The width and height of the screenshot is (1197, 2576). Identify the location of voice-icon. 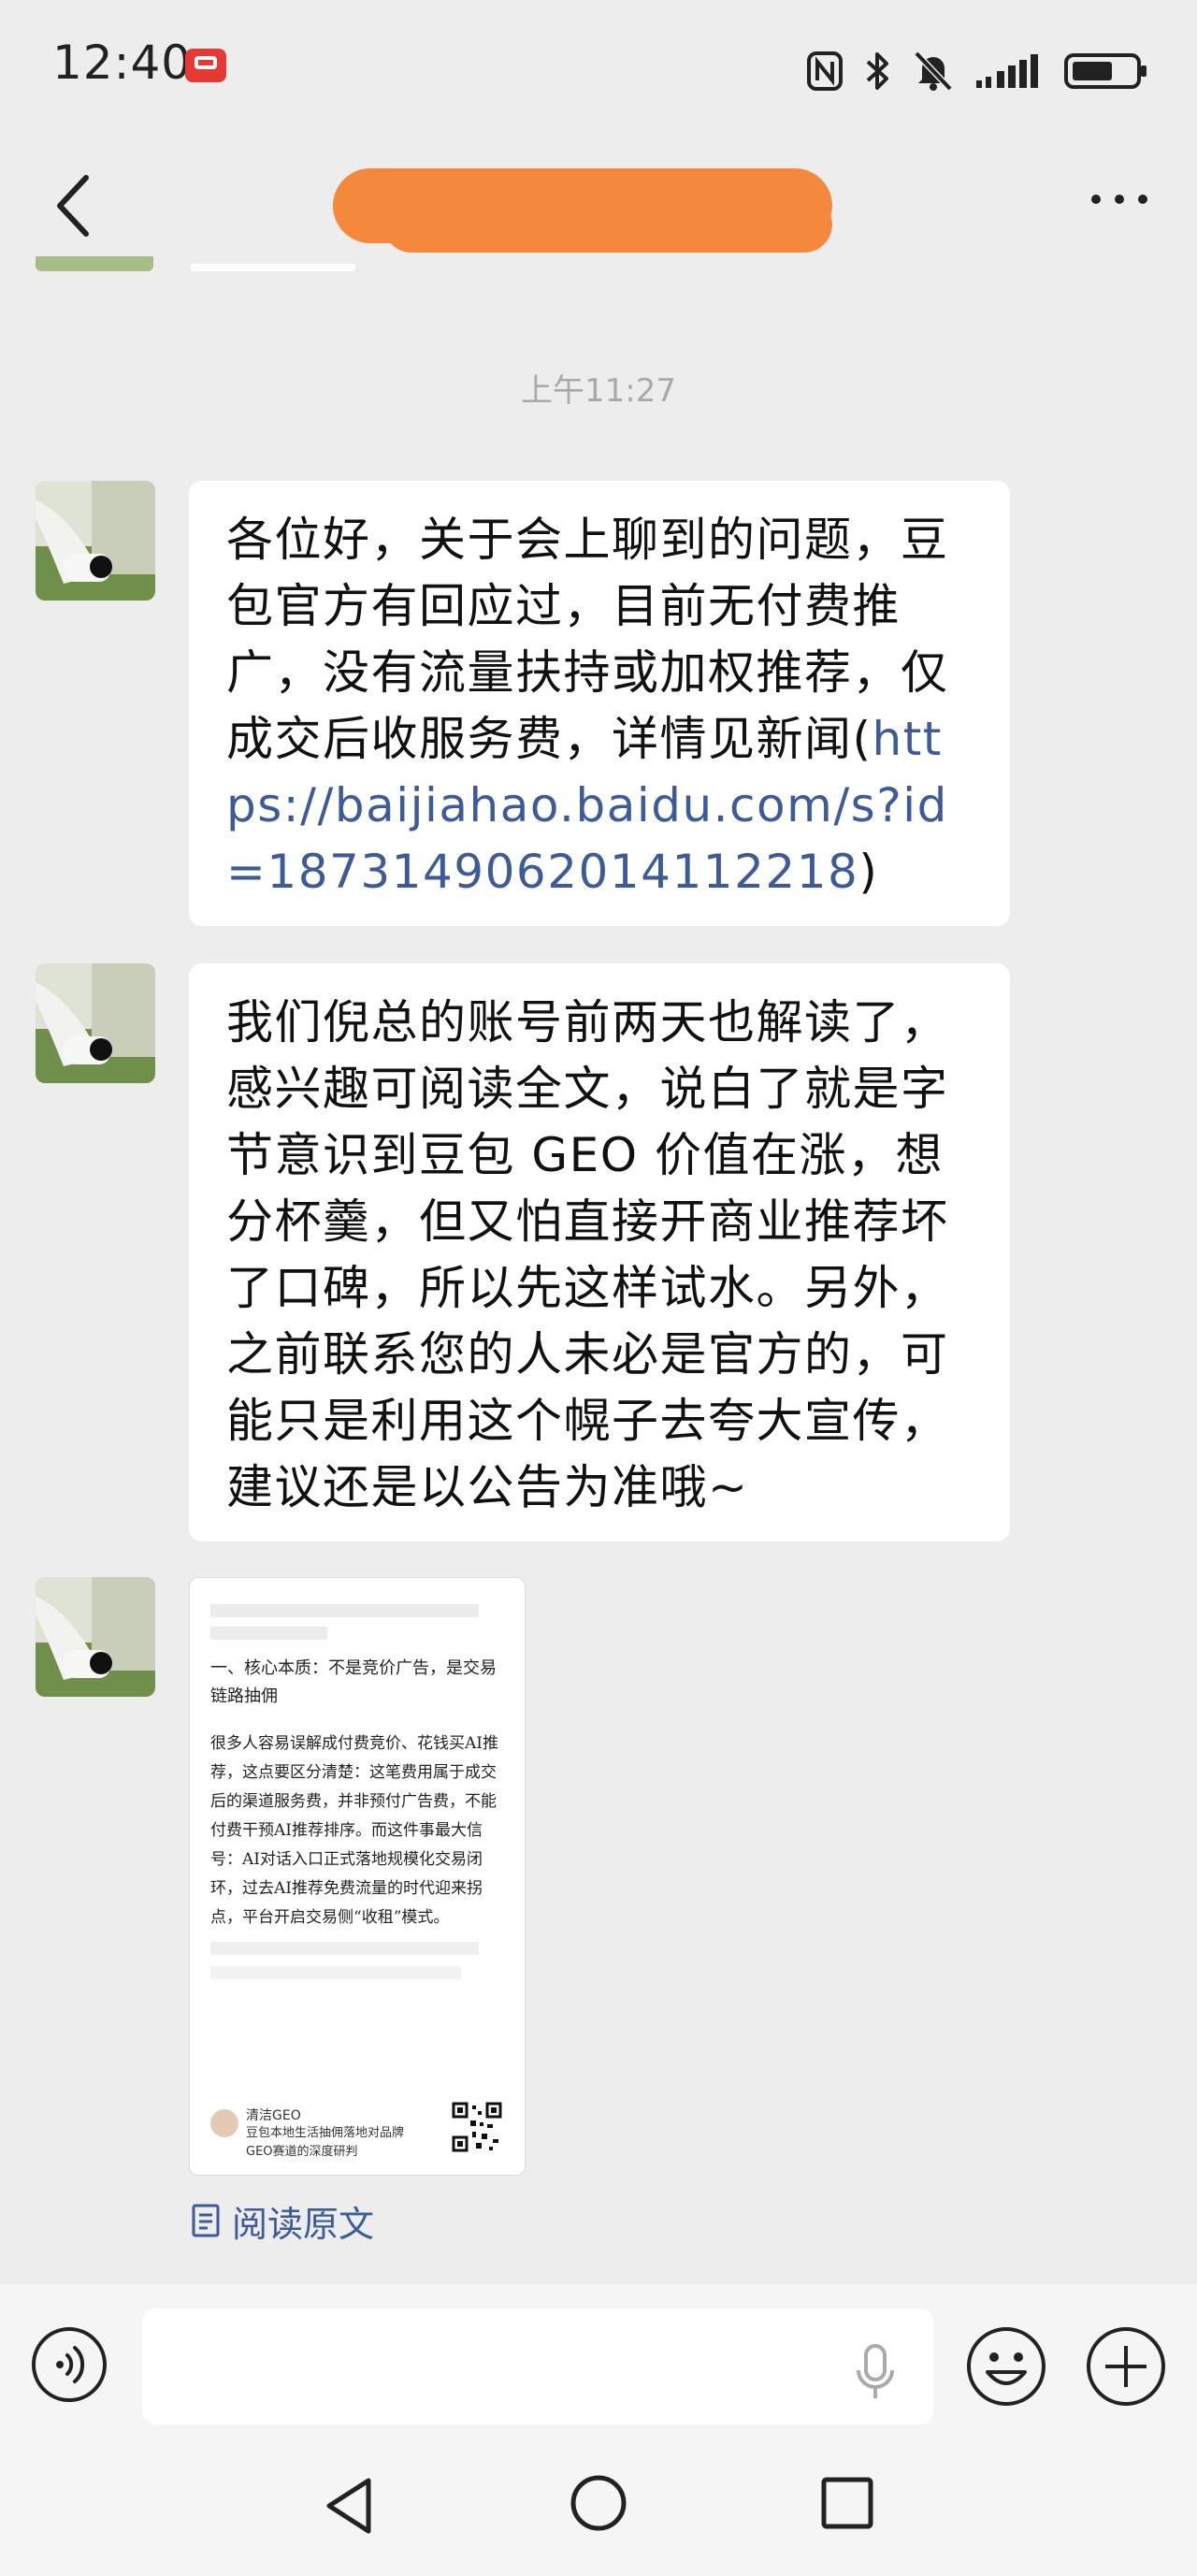
(69, 2364).